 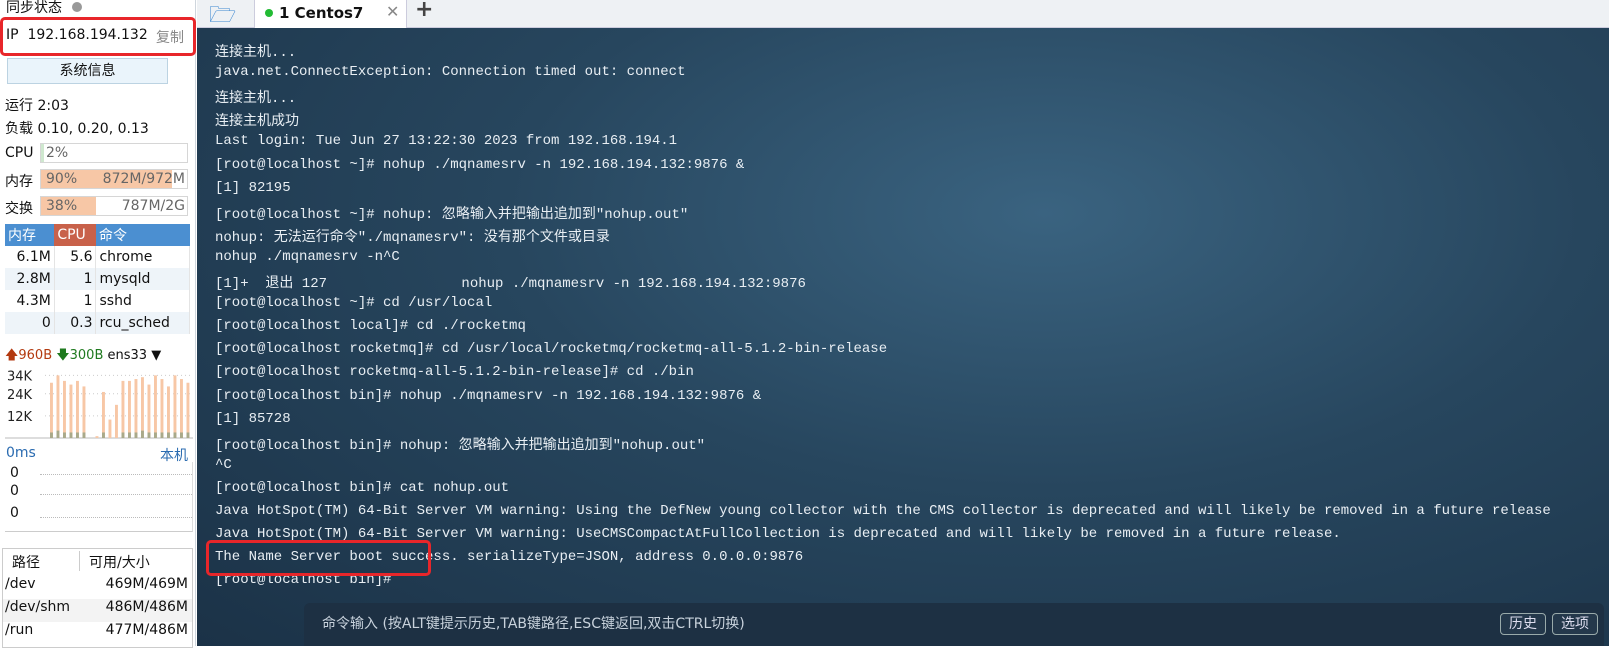 I want to click on copy-ip-button: 复制, so click(x=170, y=37).